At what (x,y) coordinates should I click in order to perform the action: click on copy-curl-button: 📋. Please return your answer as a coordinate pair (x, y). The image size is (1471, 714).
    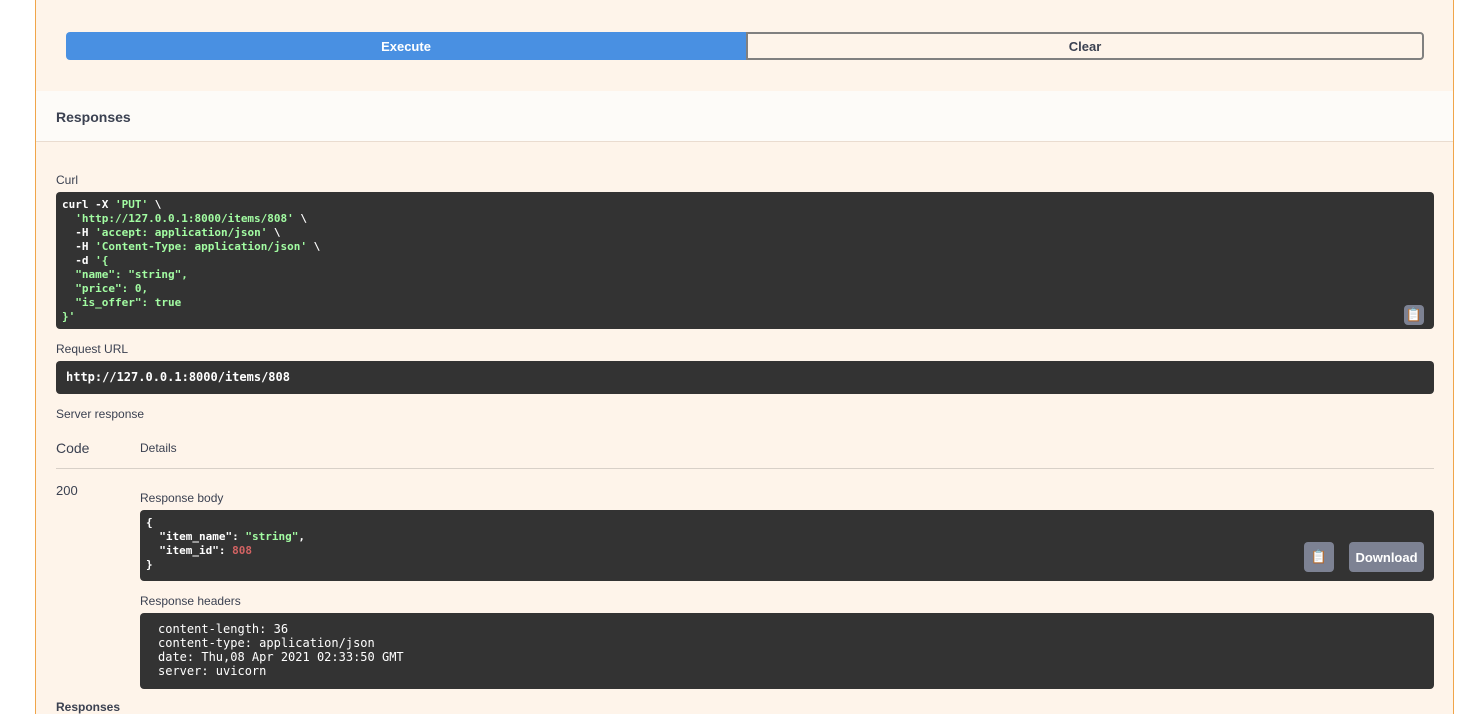
    Looking at the image, I should click on (1414, 315).